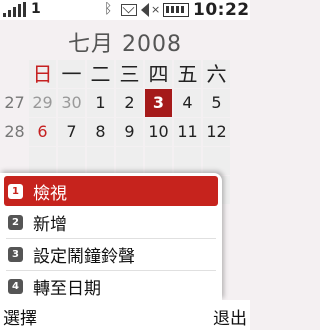 The image size is (320, 330). What do you see at coordinates (67, 288) in the screenshot?
I see `menu-item-label: 轉至日期` at bounding box center [67, 288].